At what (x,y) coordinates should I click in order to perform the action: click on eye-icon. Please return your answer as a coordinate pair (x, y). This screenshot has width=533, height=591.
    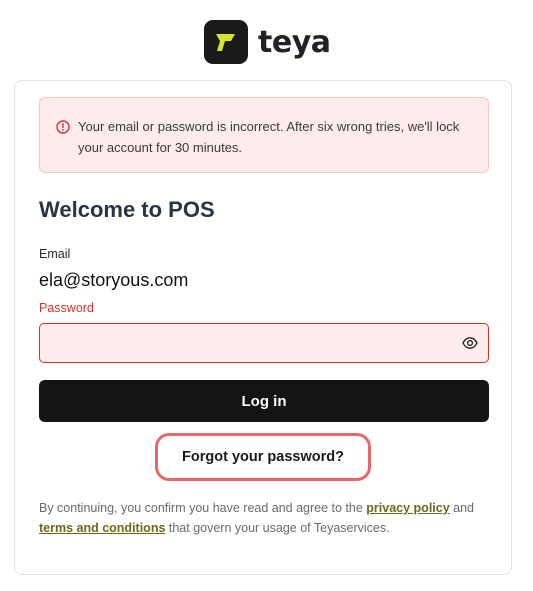
    Looking at the image, I should click on (470, 345).